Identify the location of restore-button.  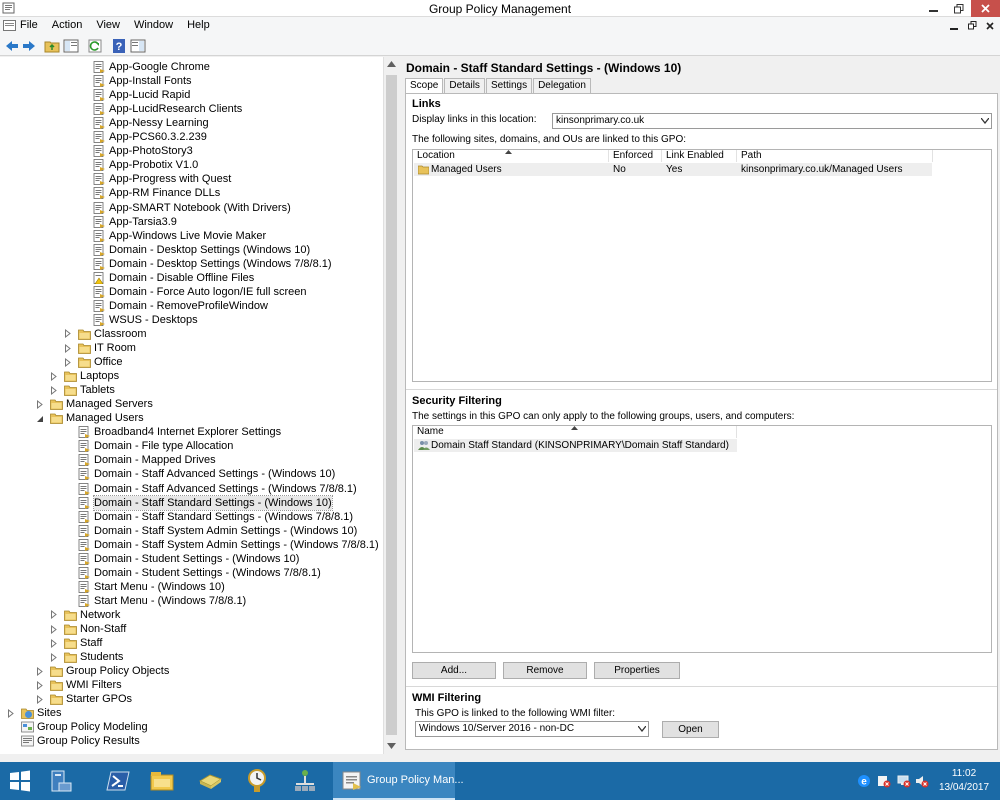
(958, 8).